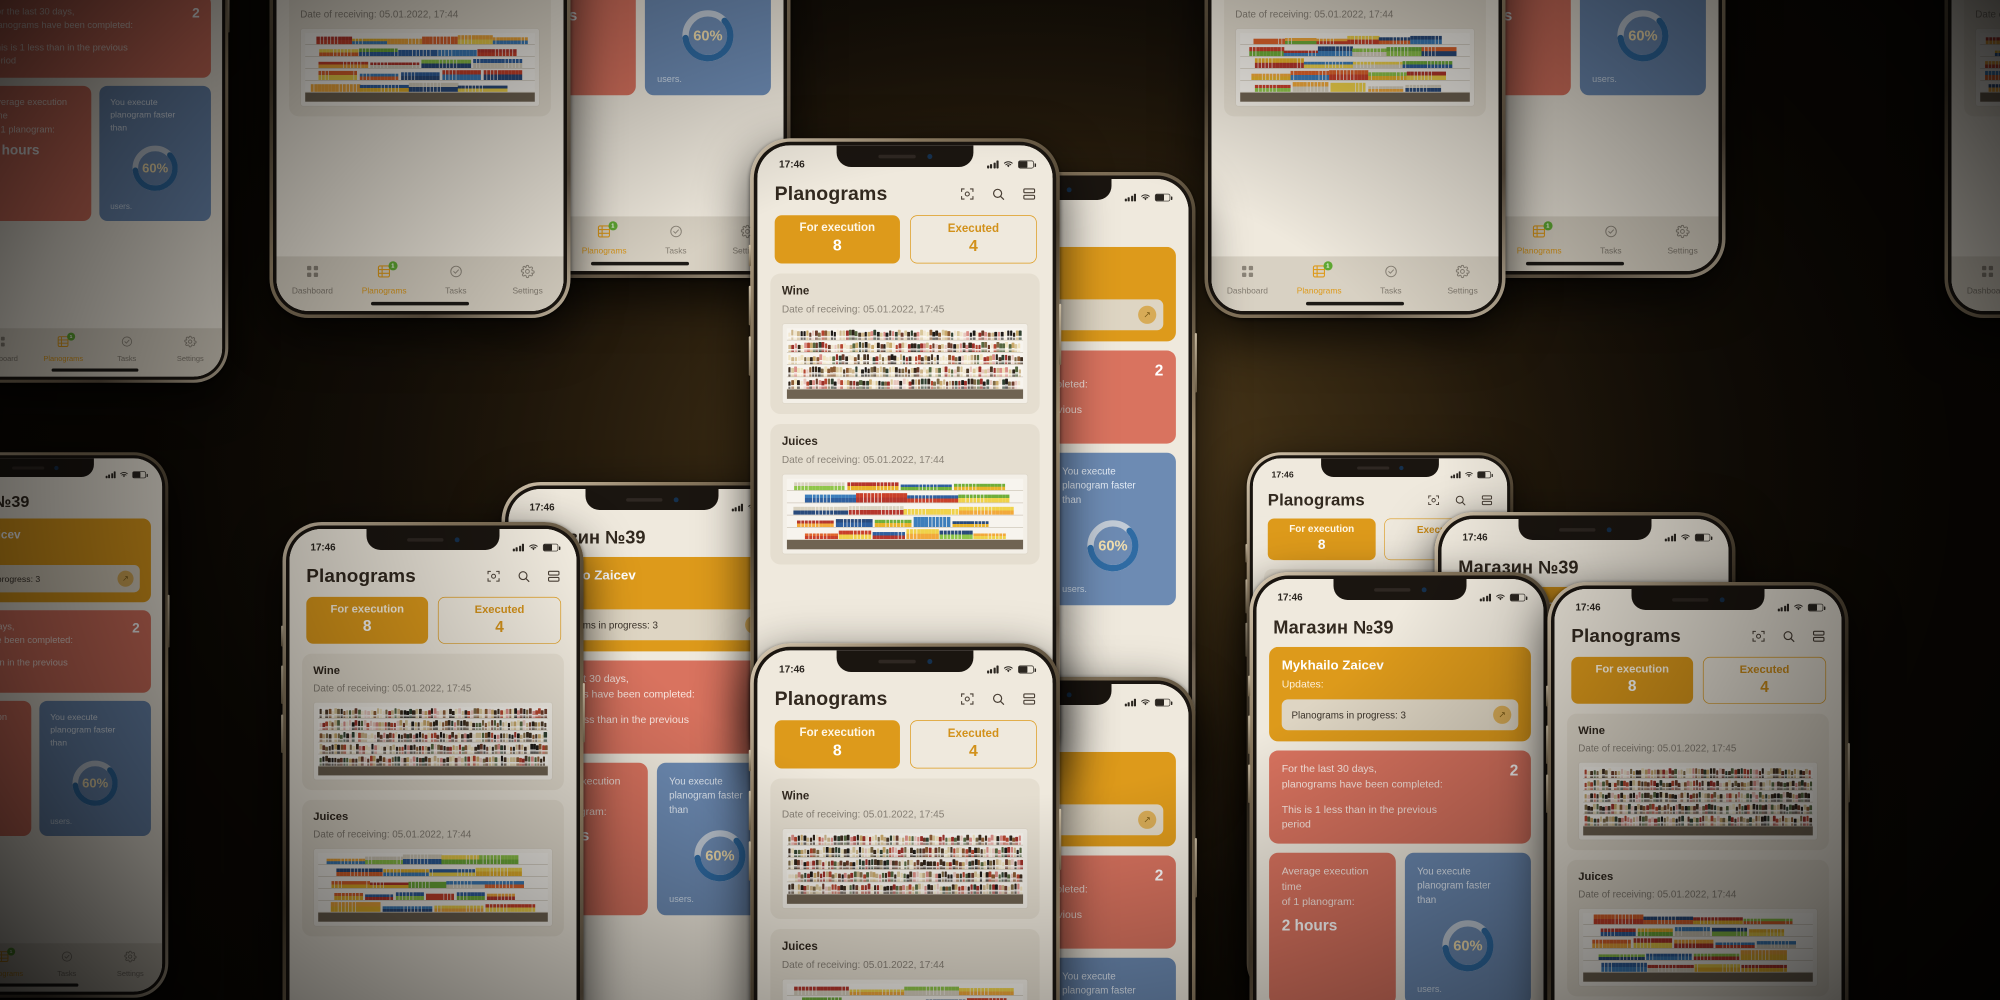 This screenshot has width=2000, height=1000. I want to click on check-circle-icon, so click(126, 343).